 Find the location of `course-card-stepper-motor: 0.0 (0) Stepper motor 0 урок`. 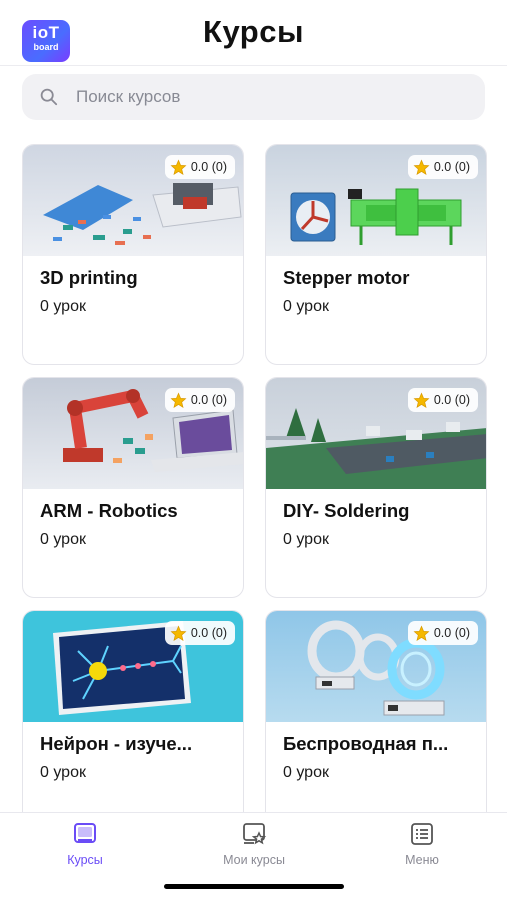

course-card-stepper-motor: 0.0 (0) Stepper motor 0 урок is located at coordinates (376, 254).